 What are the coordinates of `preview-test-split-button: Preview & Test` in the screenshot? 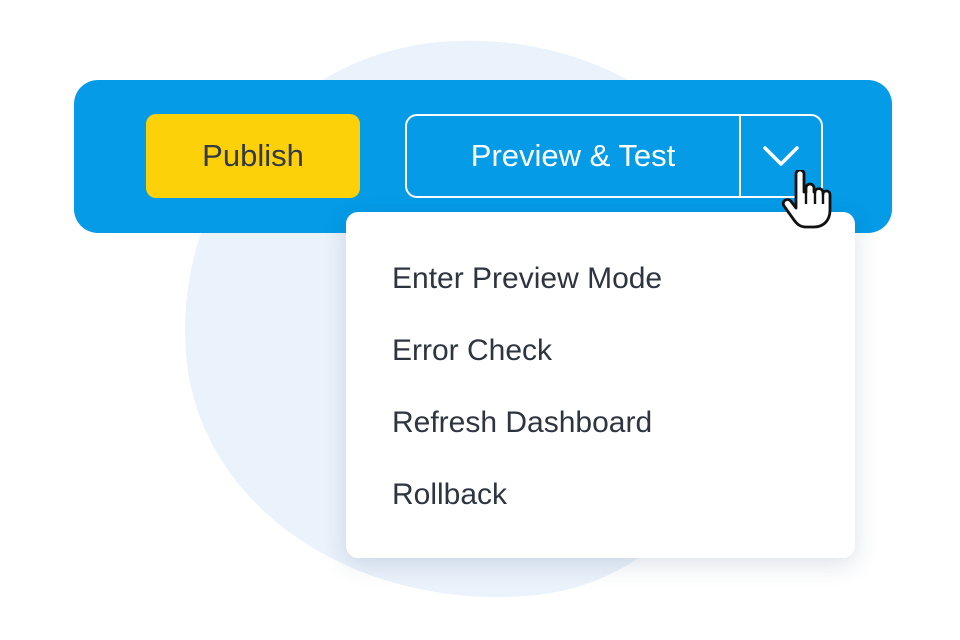 It's located at (614, 156).